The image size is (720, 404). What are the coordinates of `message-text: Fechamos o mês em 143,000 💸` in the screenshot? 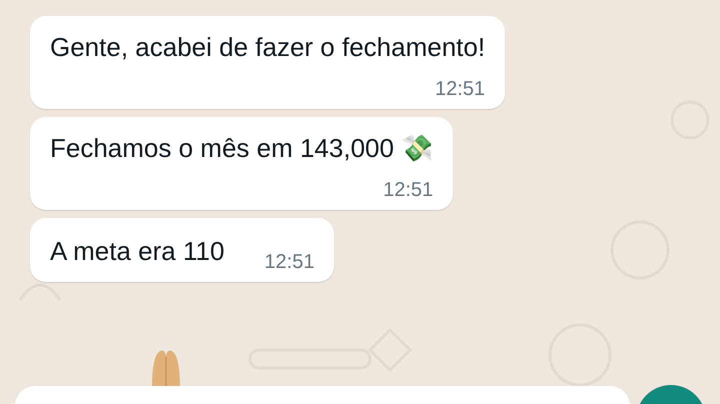 It's located at (242, 148).